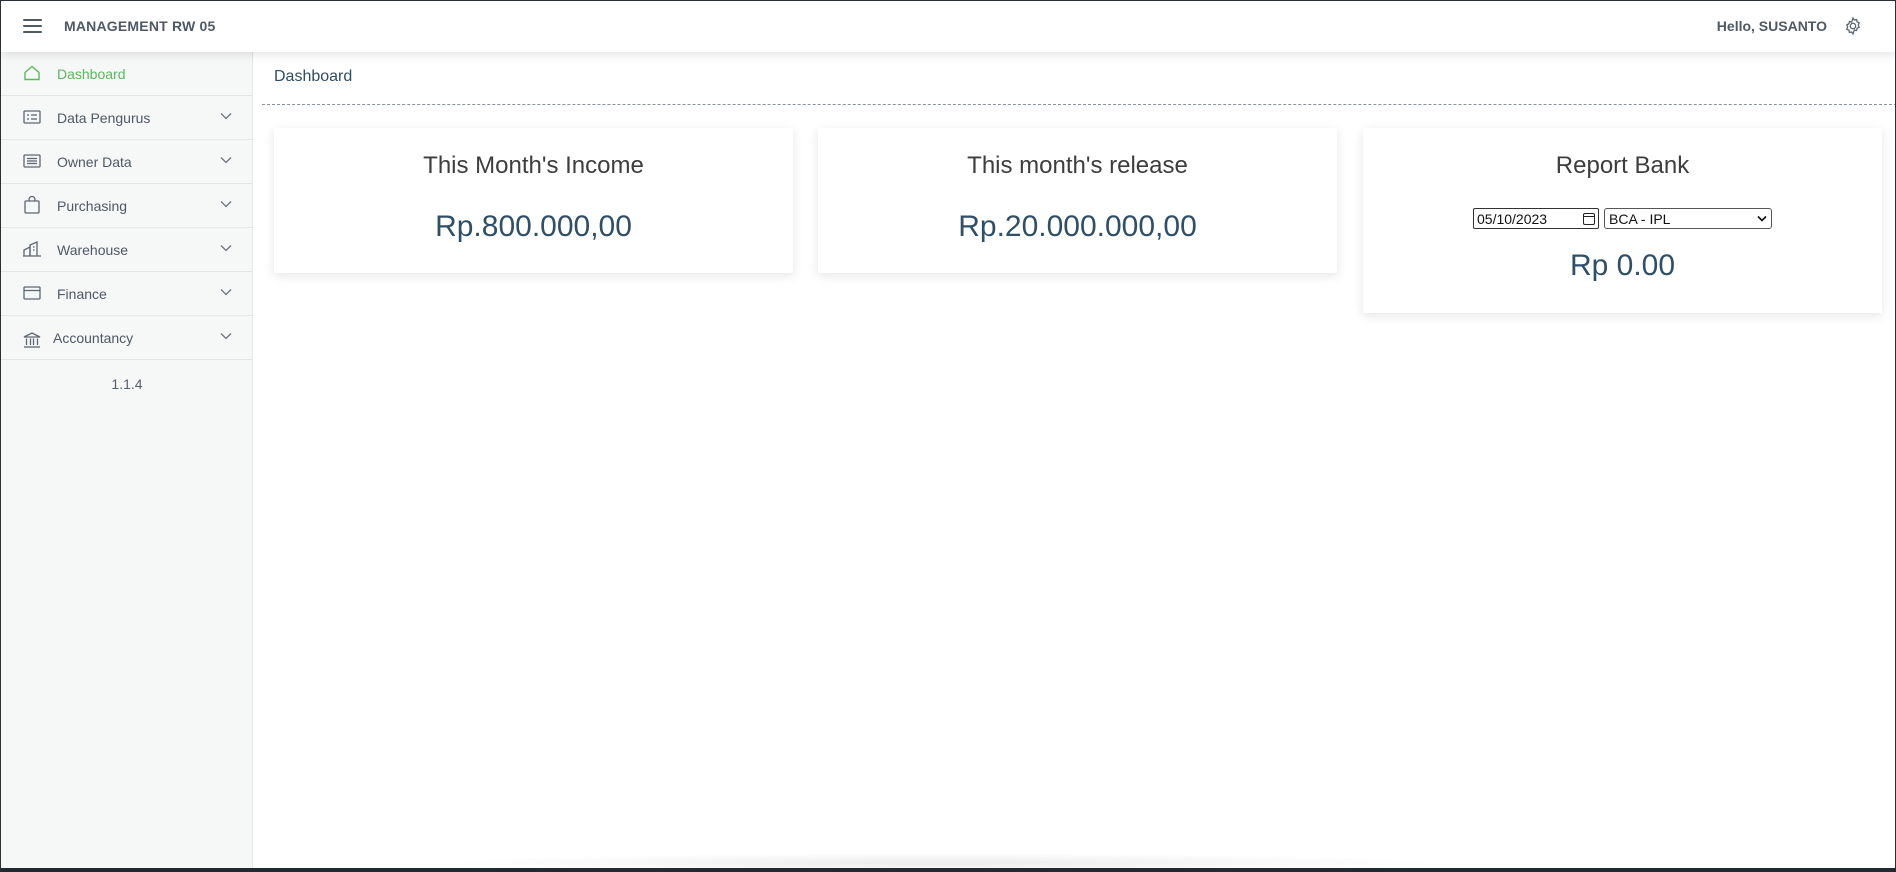  I want to click on bank-selected-value: BCA - IPL, so click(1640, 218).